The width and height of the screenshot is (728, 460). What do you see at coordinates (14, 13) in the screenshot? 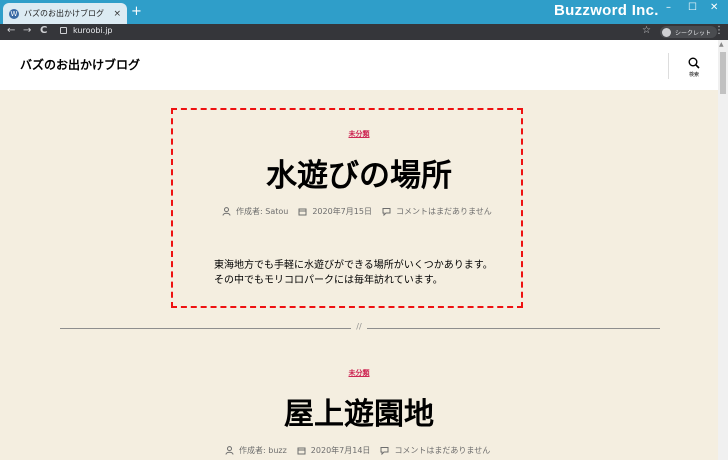
I see `wordpress-icon: W` at bounding box center [14, 13].